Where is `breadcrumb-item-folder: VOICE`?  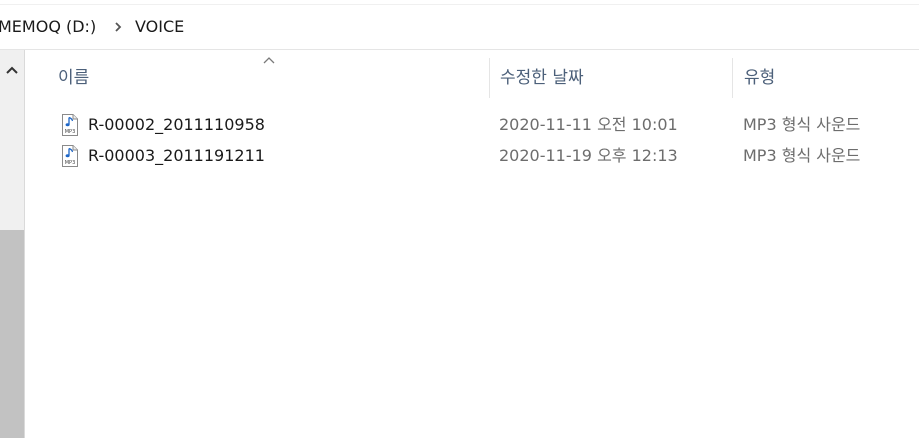 breadcrumb-item-folder: VOICE is located at coordinates (159, 27).